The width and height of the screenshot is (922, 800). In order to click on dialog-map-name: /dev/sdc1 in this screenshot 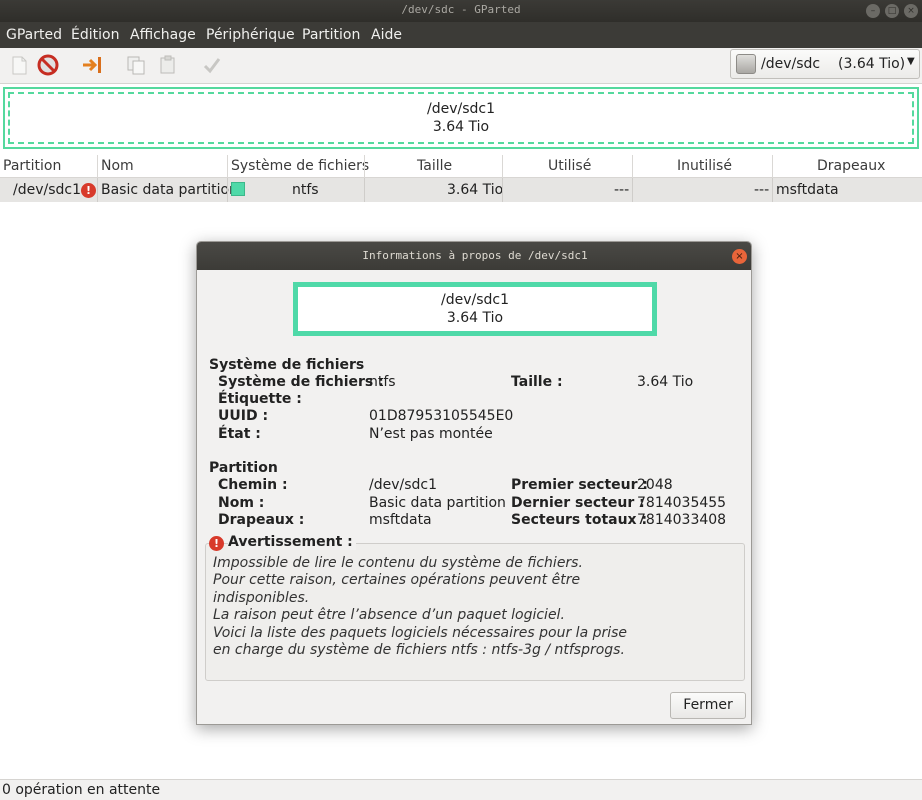, I will do `click(474, 300)`.